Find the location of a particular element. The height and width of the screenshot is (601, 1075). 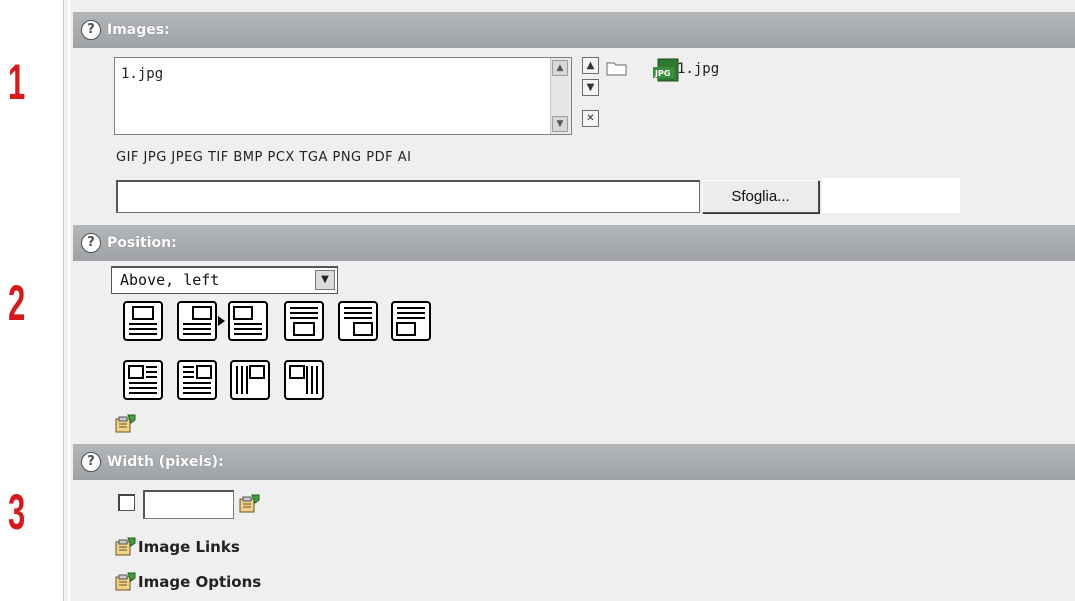

scroll-up-arrow-icon: ▲ is located at coordinates (560, 68).